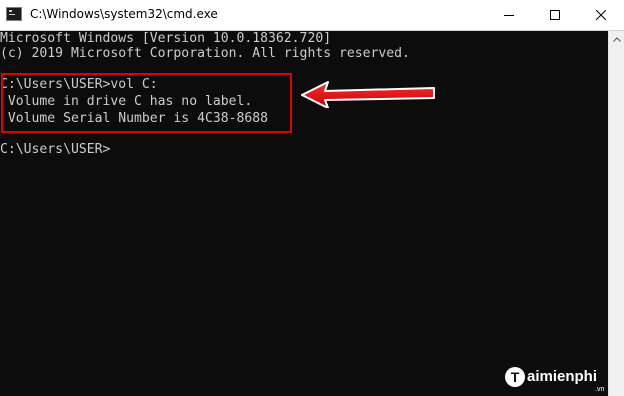 The width and height of the screenshot is (624, 396). I want to click on window-title: C:\Windows\system32\cmd.exe, so click(124, 14).